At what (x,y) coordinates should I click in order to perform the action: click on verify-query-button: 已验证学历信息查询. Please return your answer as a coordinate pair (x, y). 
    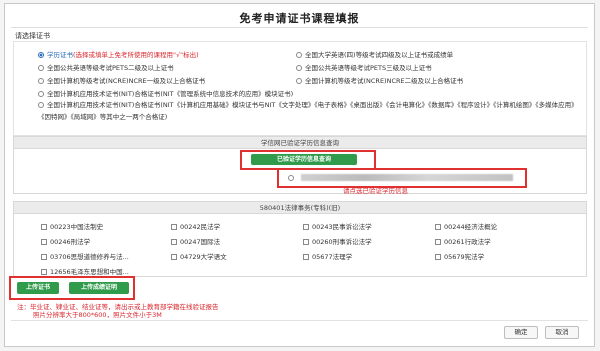
    Looking at the image, I should click on (304, 159).